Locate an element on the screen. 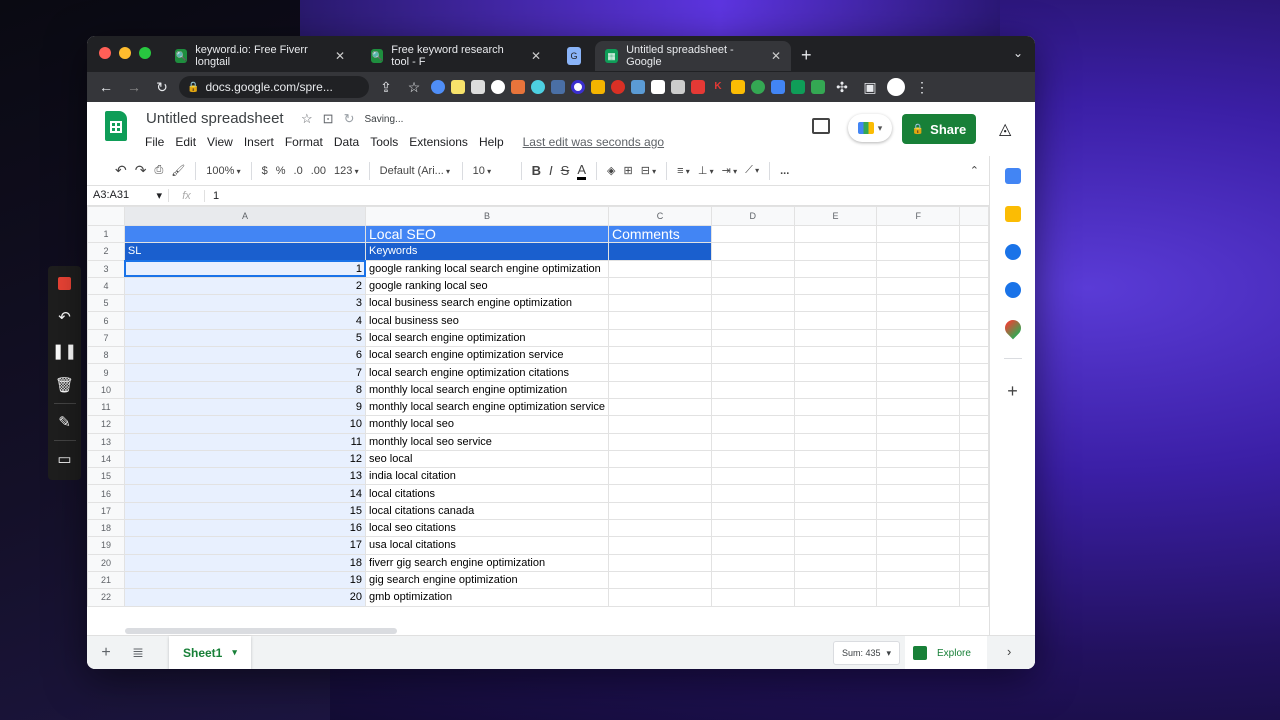  row-header: 4 is located at coordinates (106, 286).